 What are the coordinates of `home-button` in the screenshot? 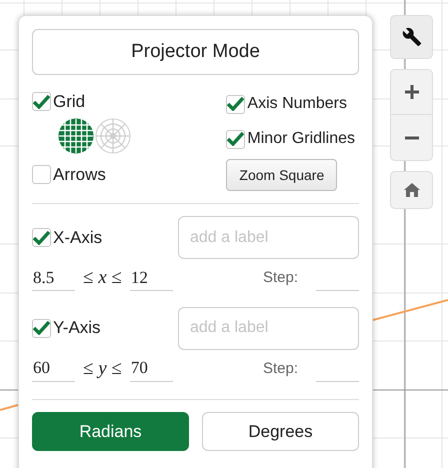 It's located at (411, 190).